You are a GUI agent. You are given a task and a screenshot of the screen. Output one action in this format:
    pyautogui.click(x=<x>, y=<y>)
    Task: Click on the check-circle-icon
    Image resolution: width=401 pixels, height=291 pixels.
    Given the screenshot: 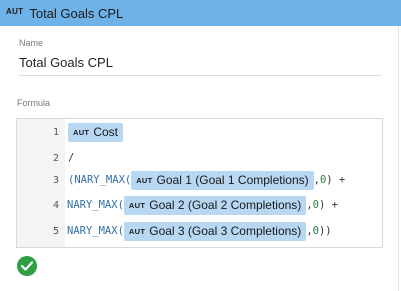 What is the action you would take?
    pyautogui.click(x=27, y=266)
    